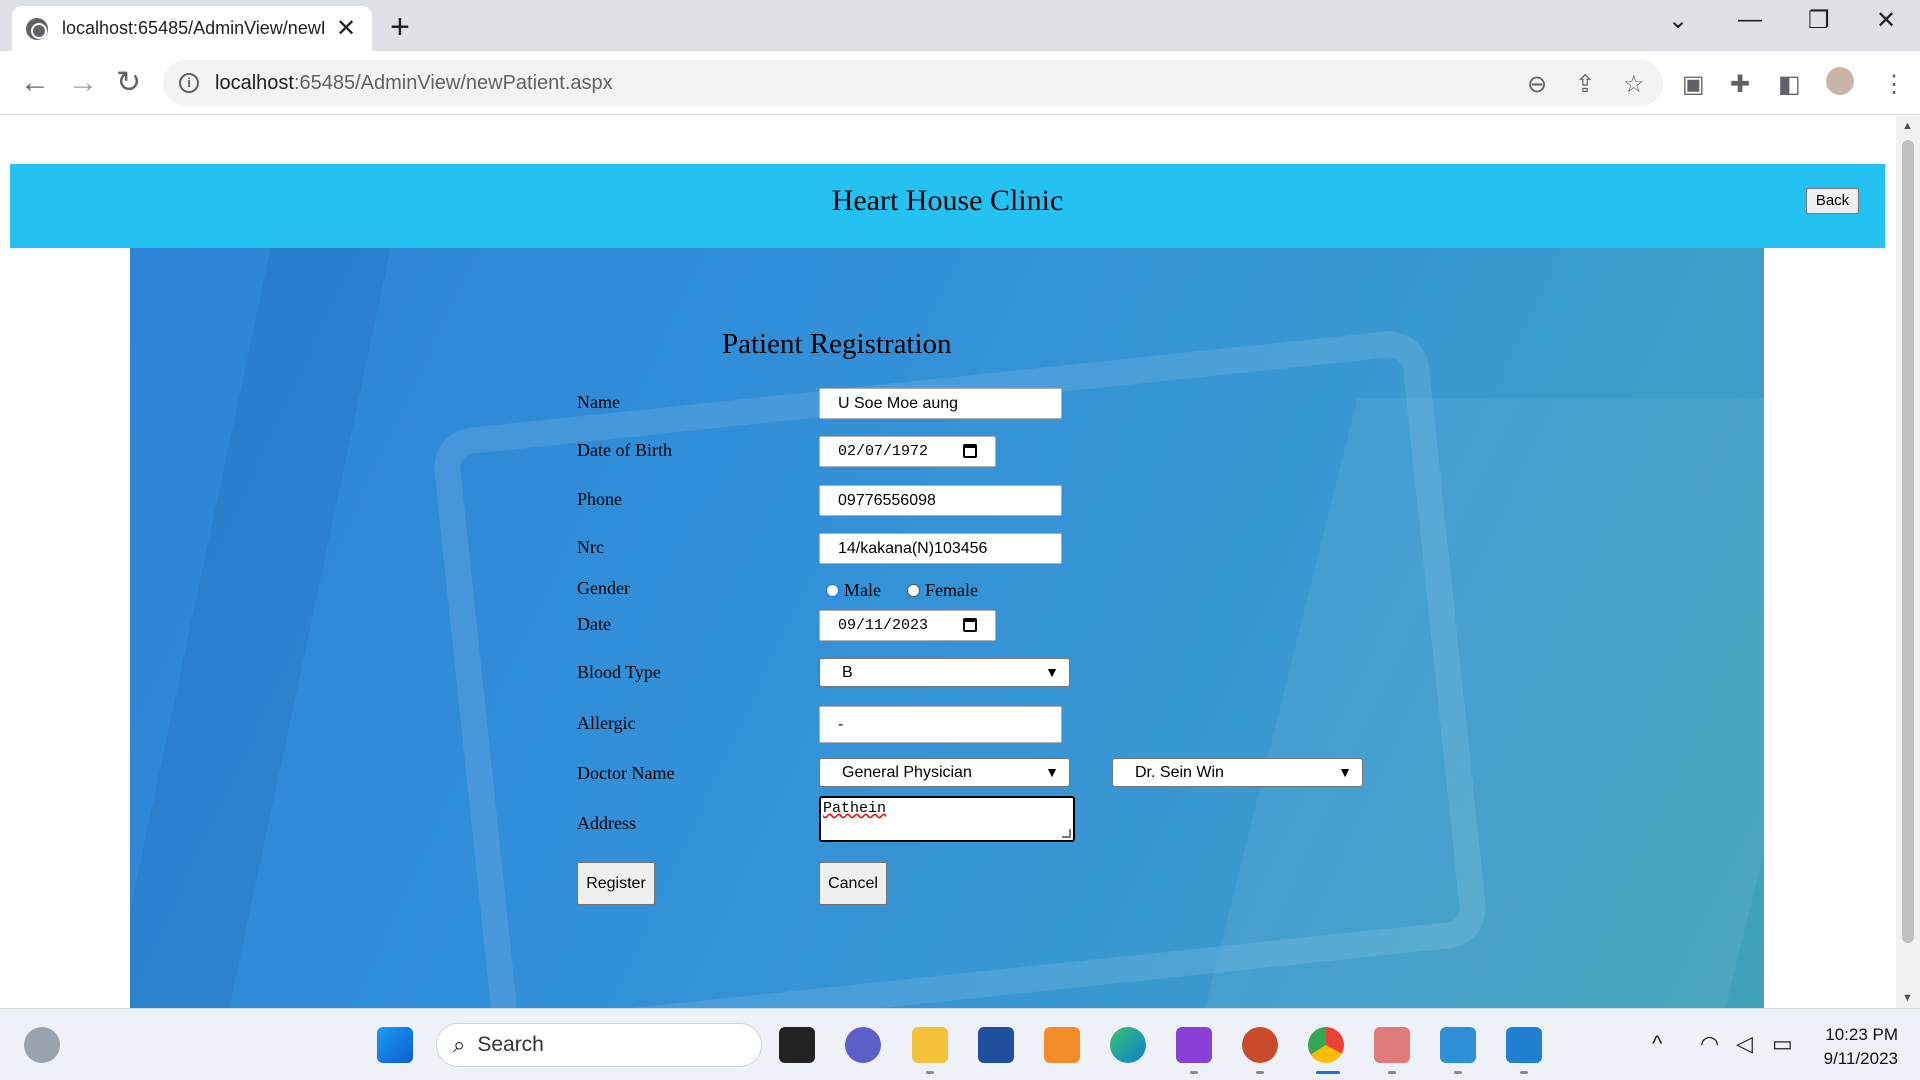  I want to click on share-icon: ⇪, so click(1585, 84).